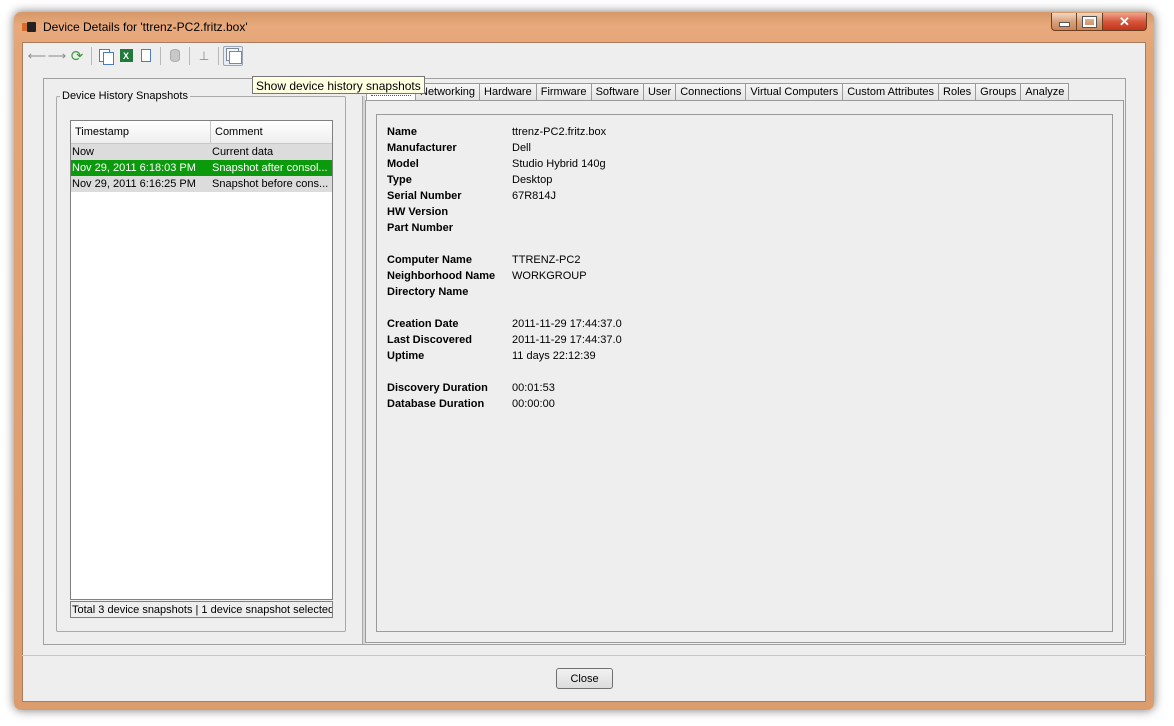 This screenshot has height=726, width=1174. I want to click on detail-label: Part Number, so click(420, 228).